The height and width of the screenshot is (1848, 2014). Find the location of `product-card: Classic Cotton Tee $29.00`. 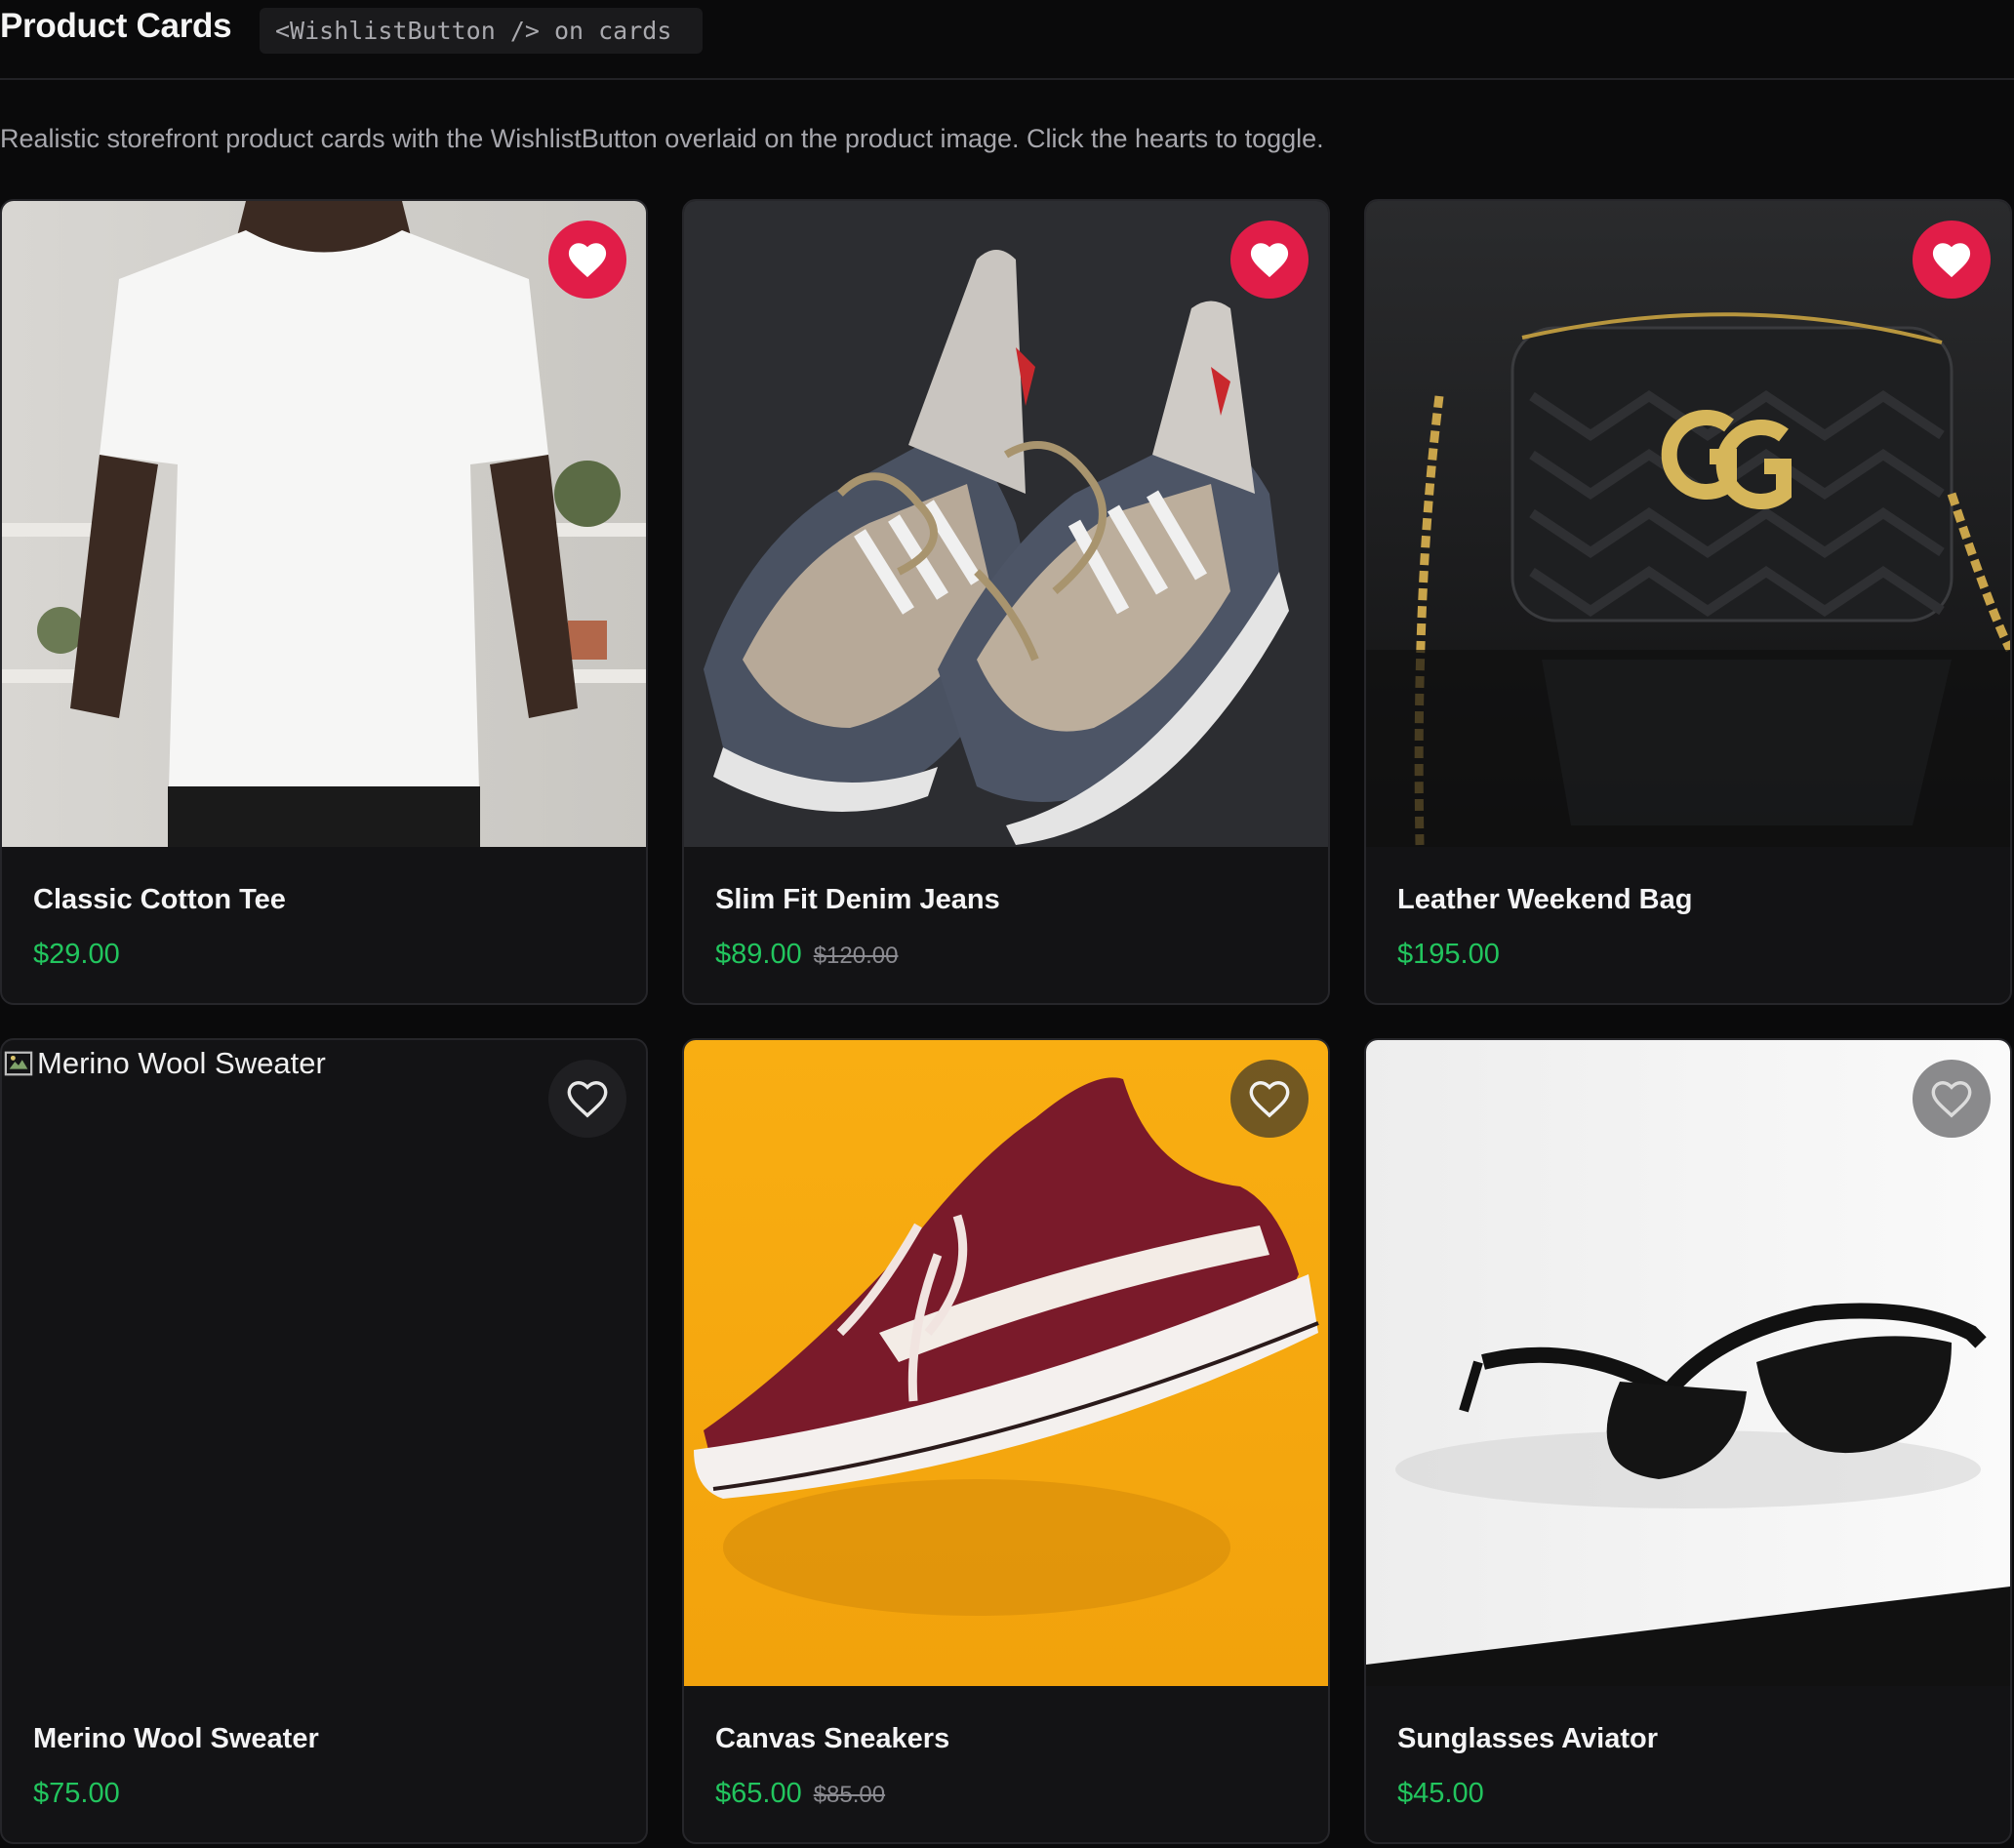

product-card: Classic Cotton Tee $29.00 is located at coordinates (324, 602).